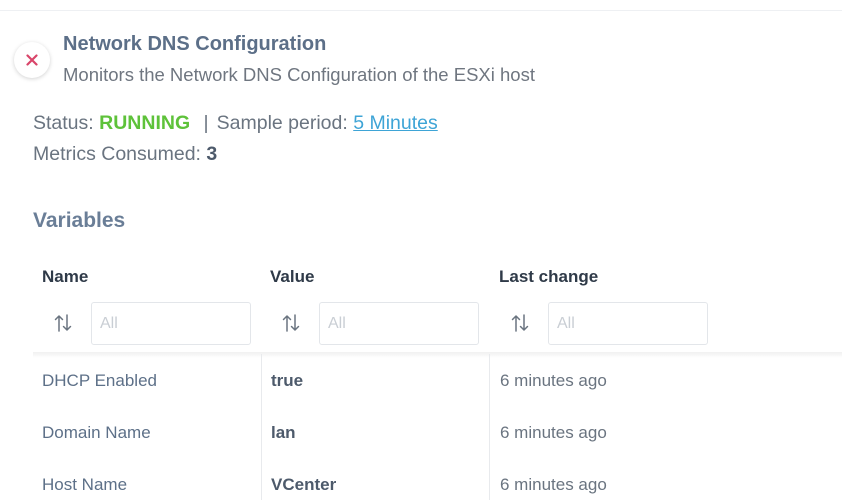 Image resolution: width=842 pixels, height=500 pixels. I want to click on column-header-name: Name, so click(65, 277).